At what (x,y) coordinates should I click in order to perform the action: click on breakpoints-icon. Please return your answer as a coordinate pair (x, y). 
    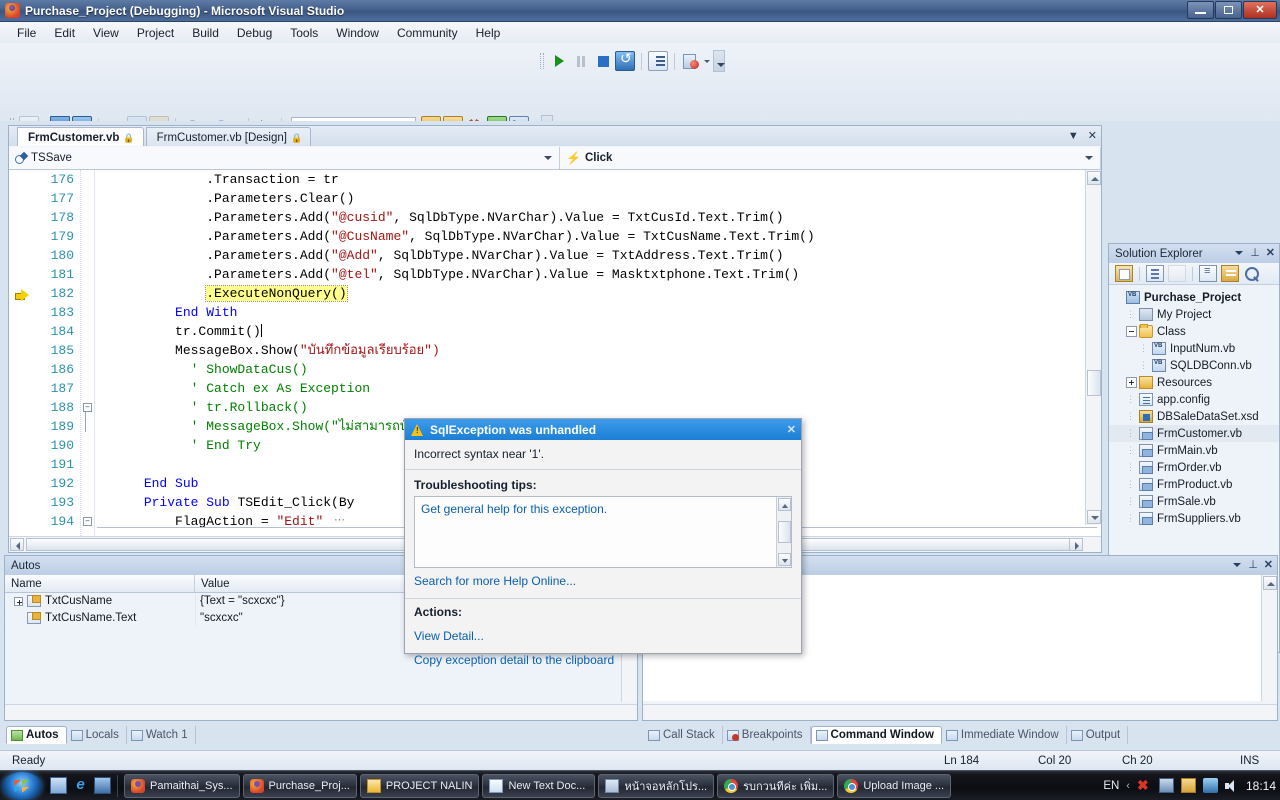
    Looking at the image, I should click on (691, 61).